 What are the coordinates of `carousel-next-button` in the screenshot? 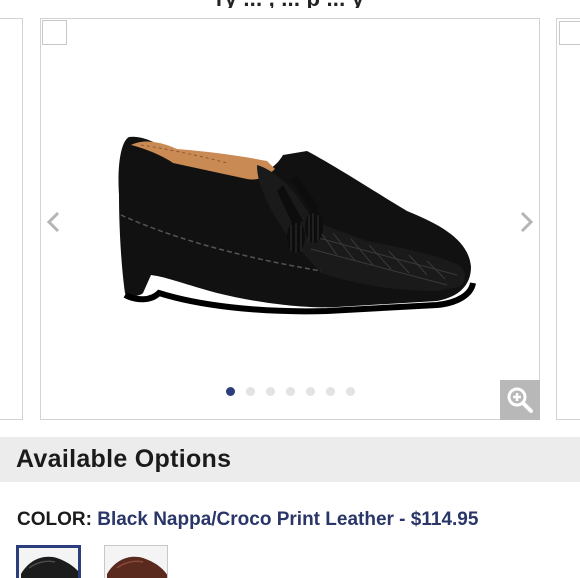 It's located at (526, 222).